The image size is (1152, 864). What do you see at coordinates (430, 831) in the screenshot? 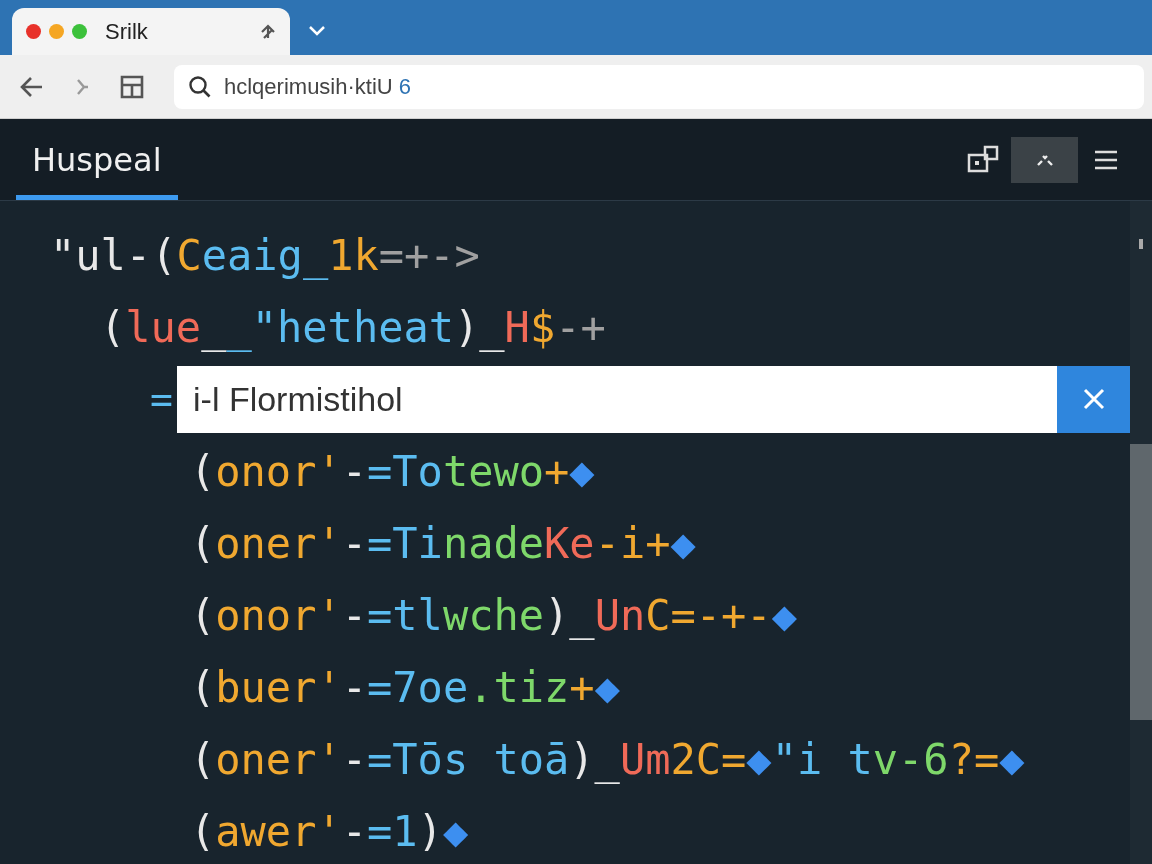
I see `code-token: )` at bounding box center [430, 831].